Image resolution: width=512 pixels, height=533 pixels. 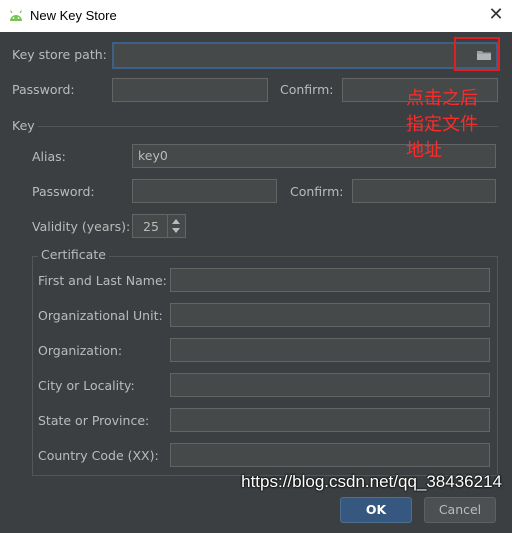 What do you see at coordinates (330, 455) in the screenshot?
I see `country-code-field` at bounding box center [330, 455].